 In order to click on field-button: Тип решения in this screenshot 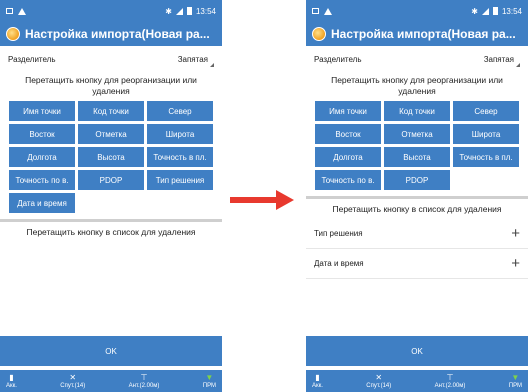, I will do `click(180, 180)`.